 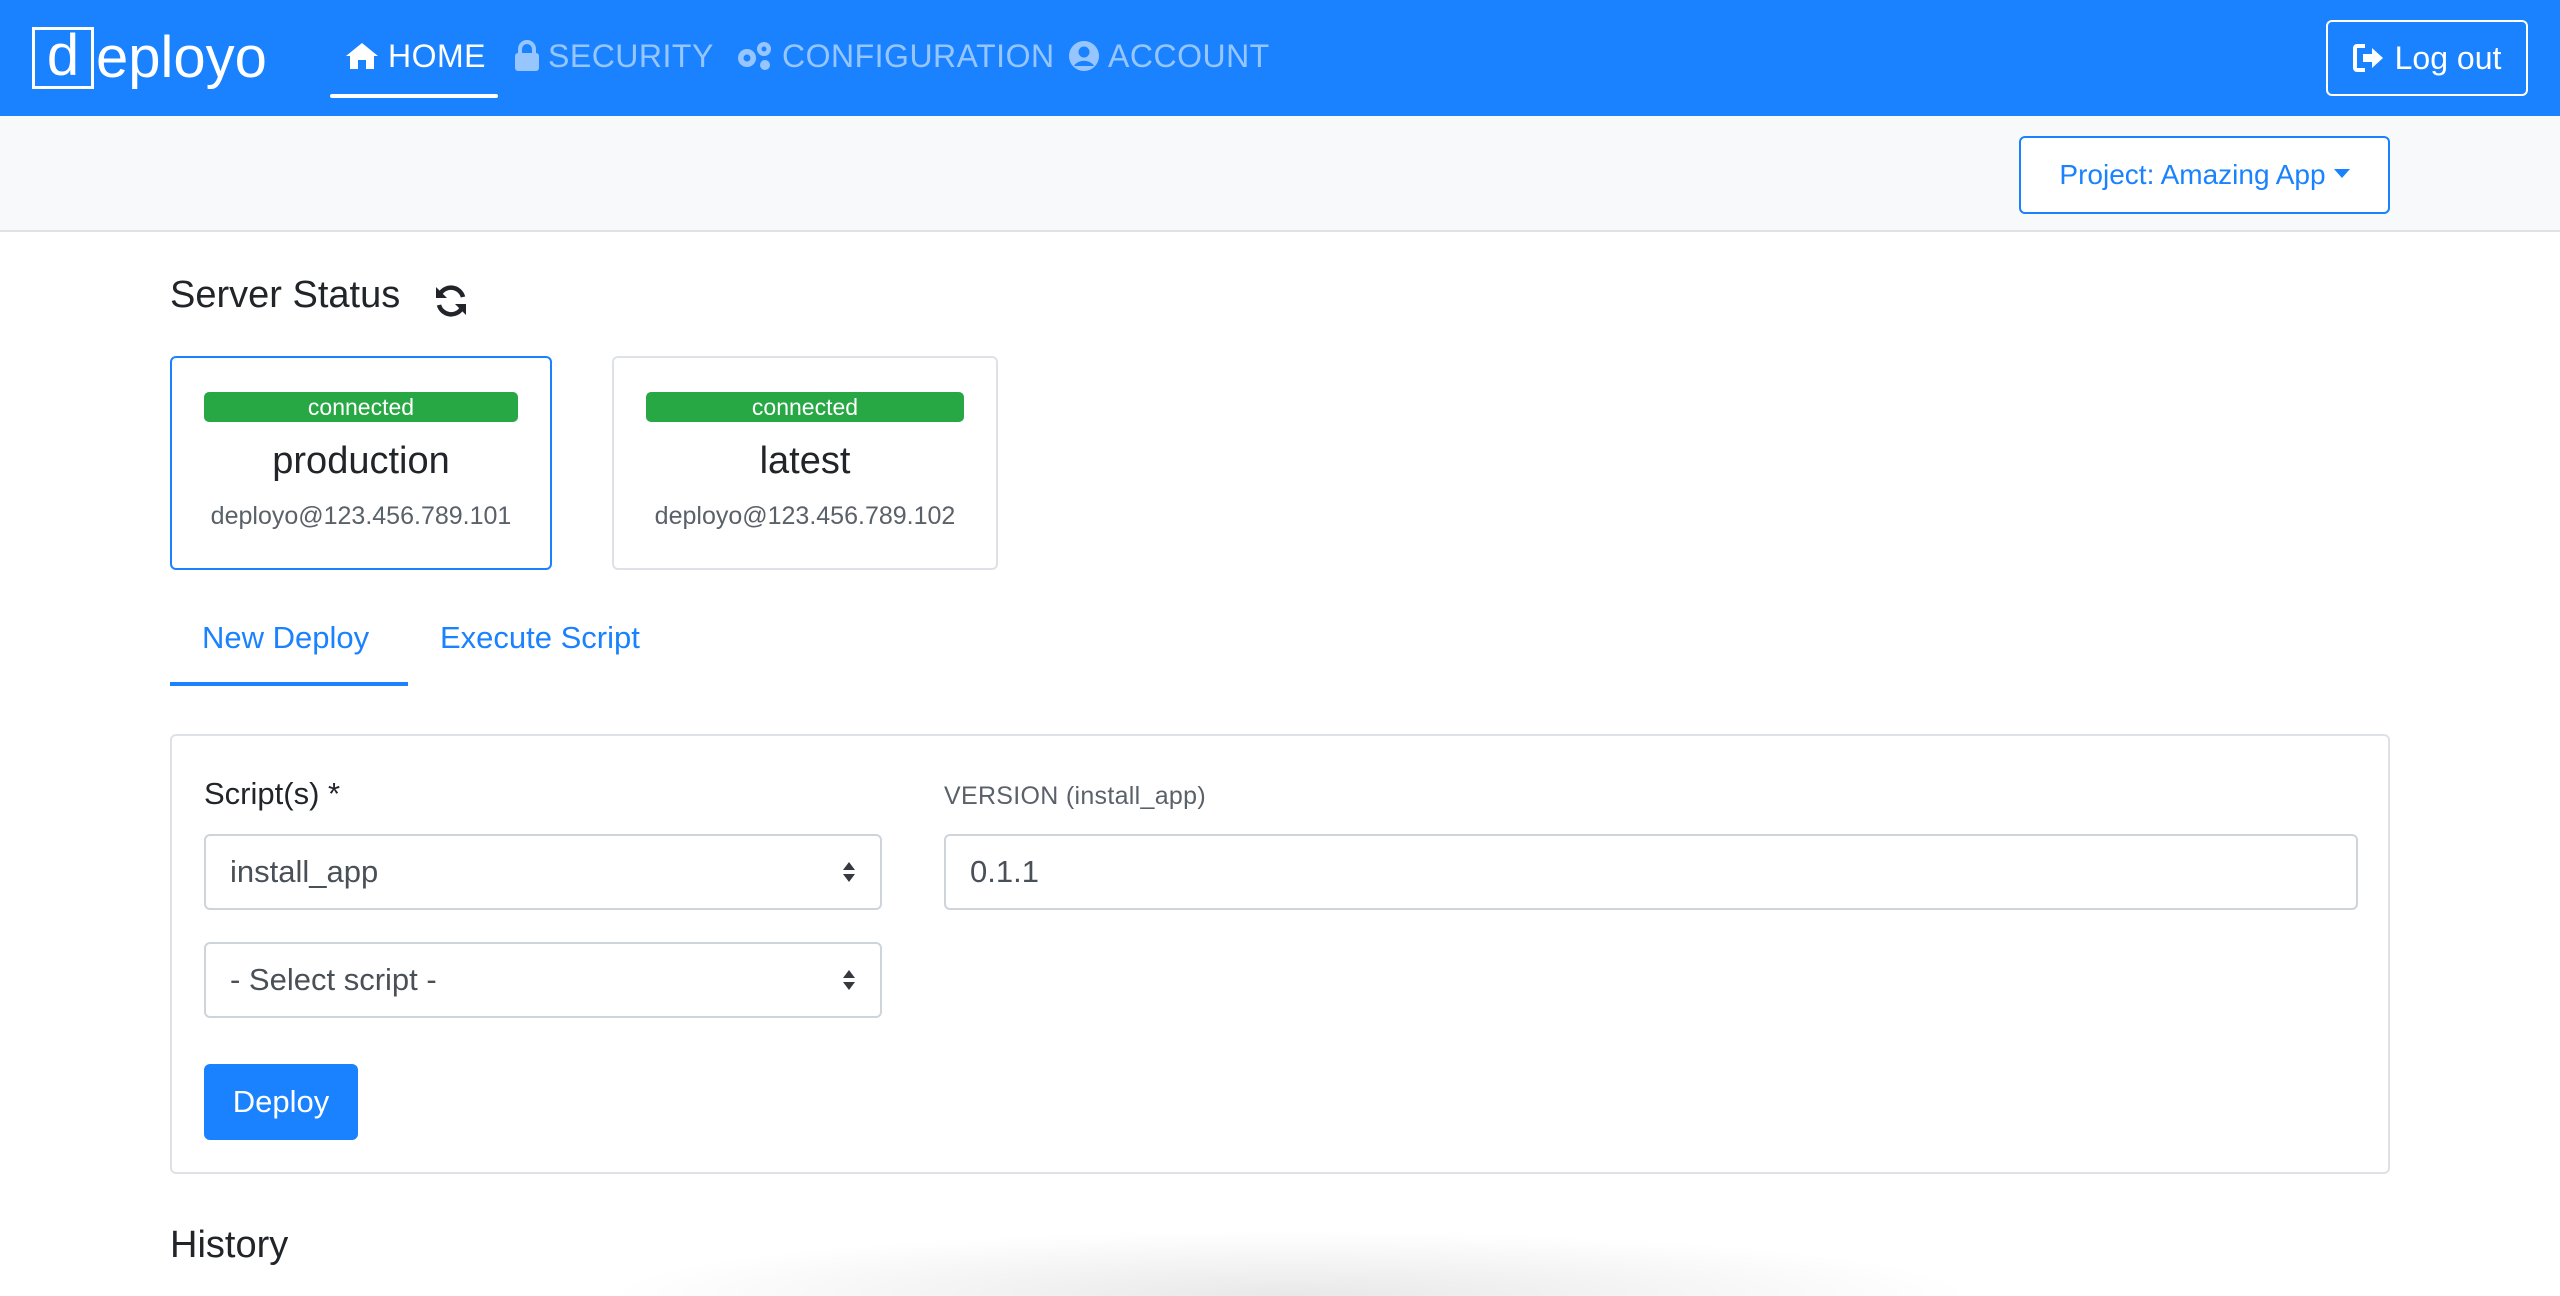 I want to click on server-card-latest: connected latest deployo@123.456.789.102, so click(x=805, y=463).